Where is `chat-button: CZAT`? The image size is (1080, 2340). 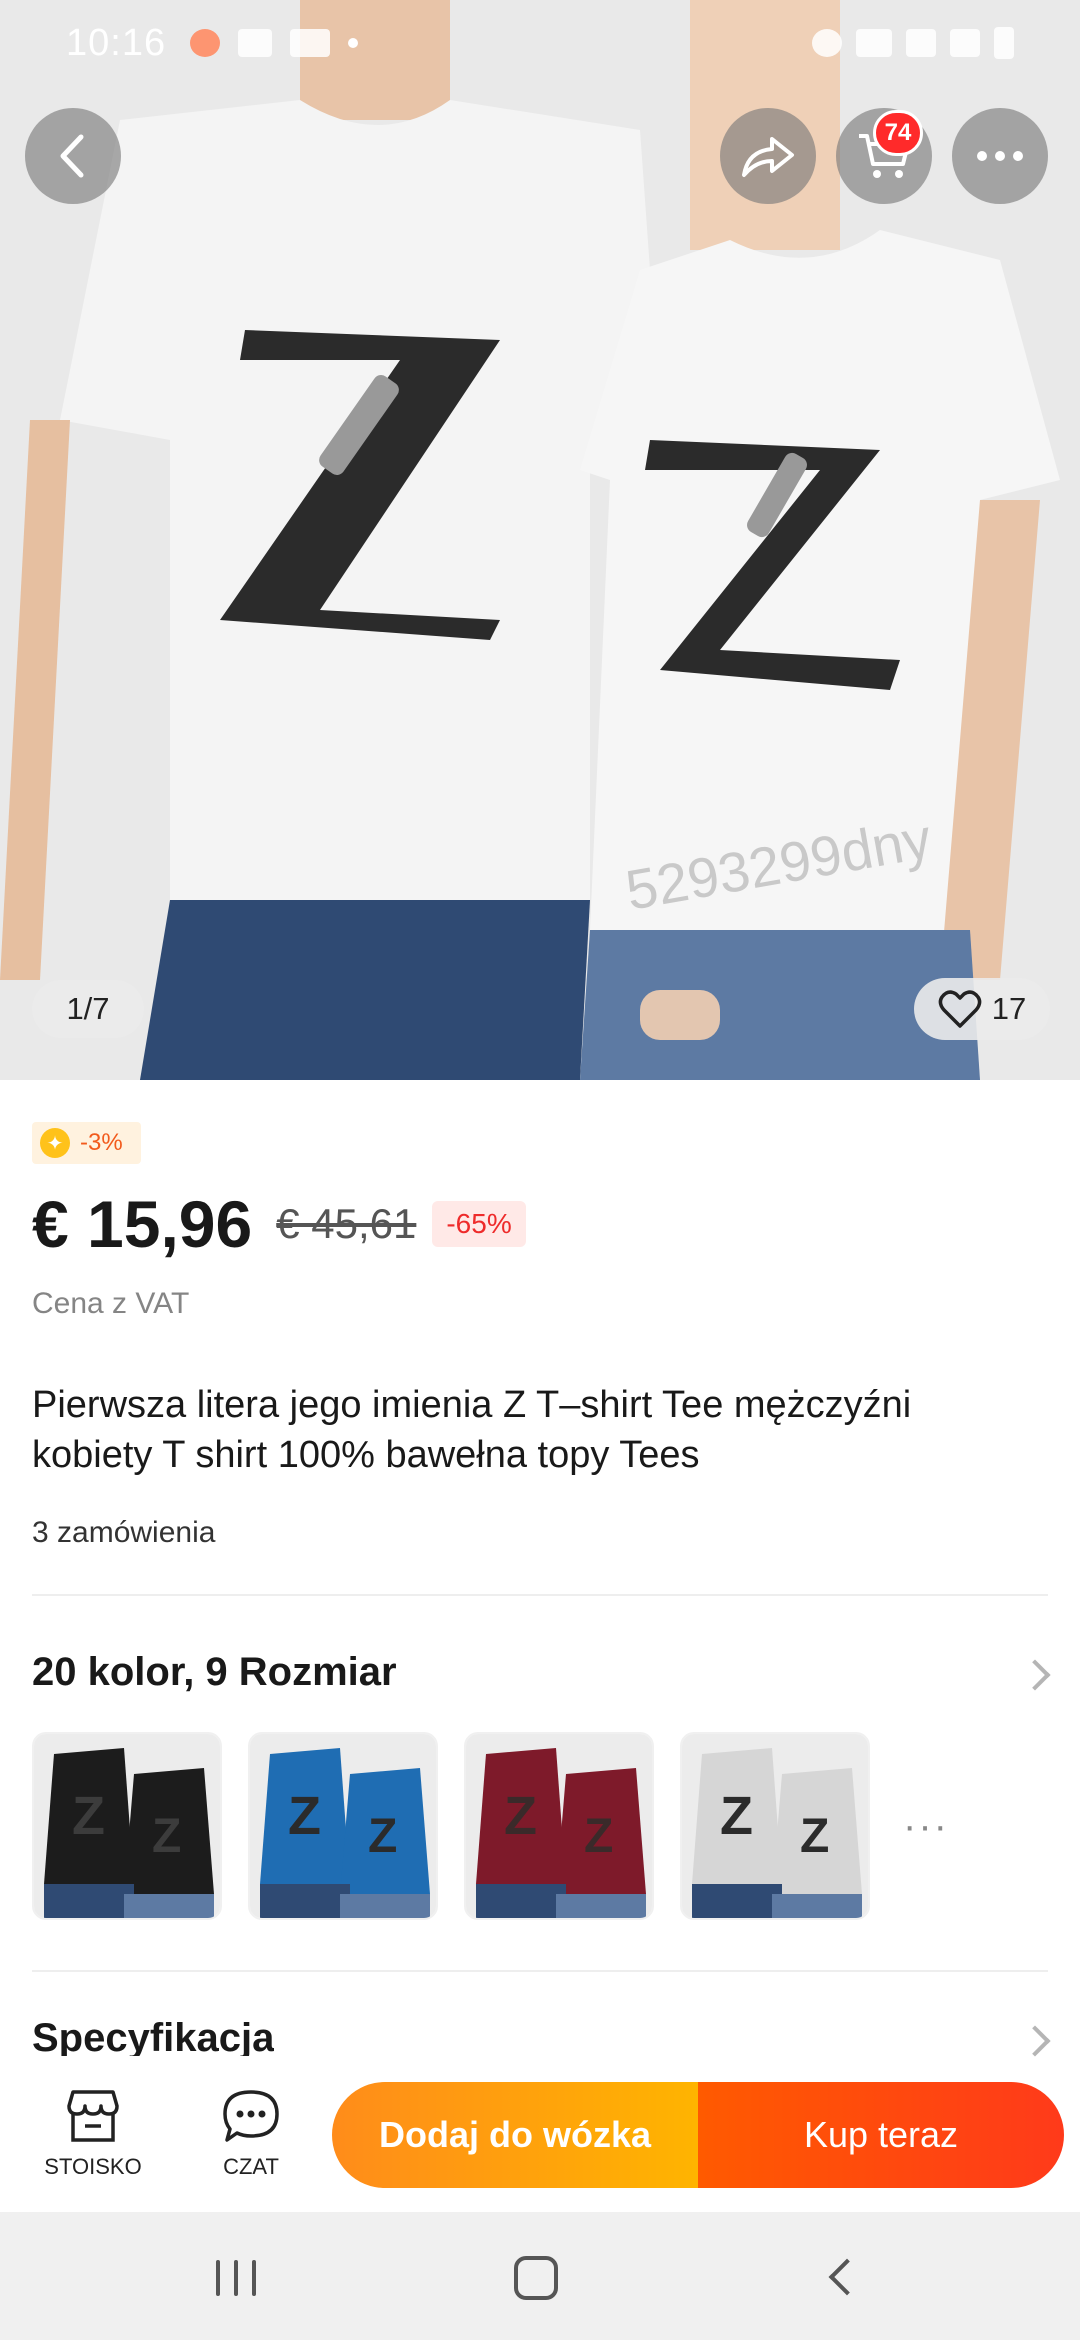 chat-button: CZAT is located at coordinates (251, 2134).